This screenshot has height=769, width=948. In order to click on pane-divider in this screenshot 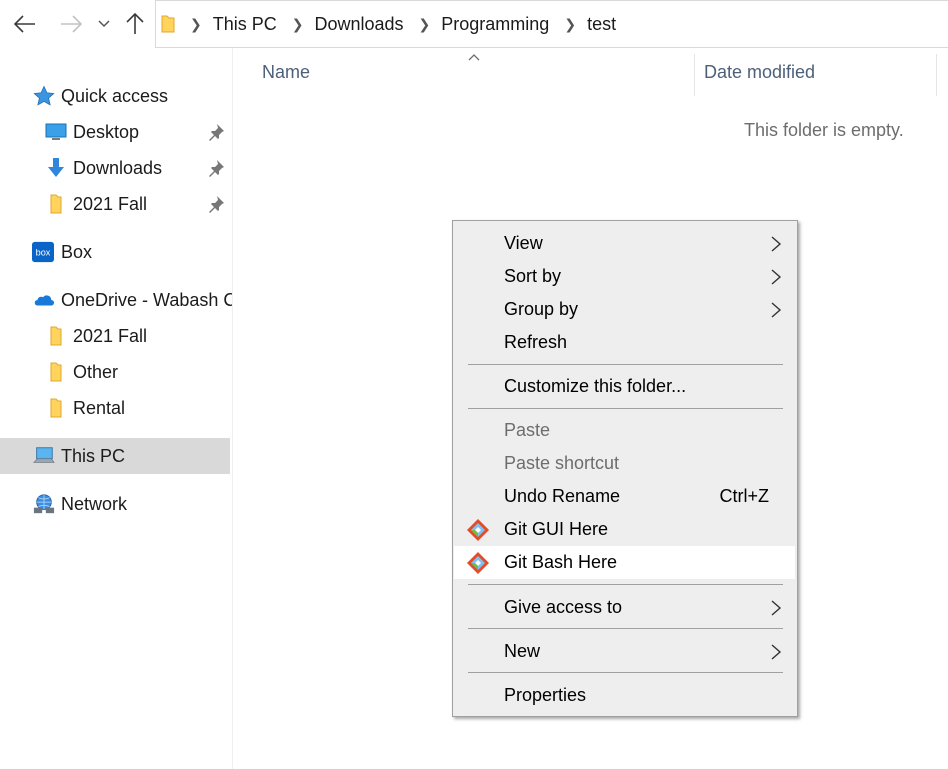, I will do `click(232, 408)`.